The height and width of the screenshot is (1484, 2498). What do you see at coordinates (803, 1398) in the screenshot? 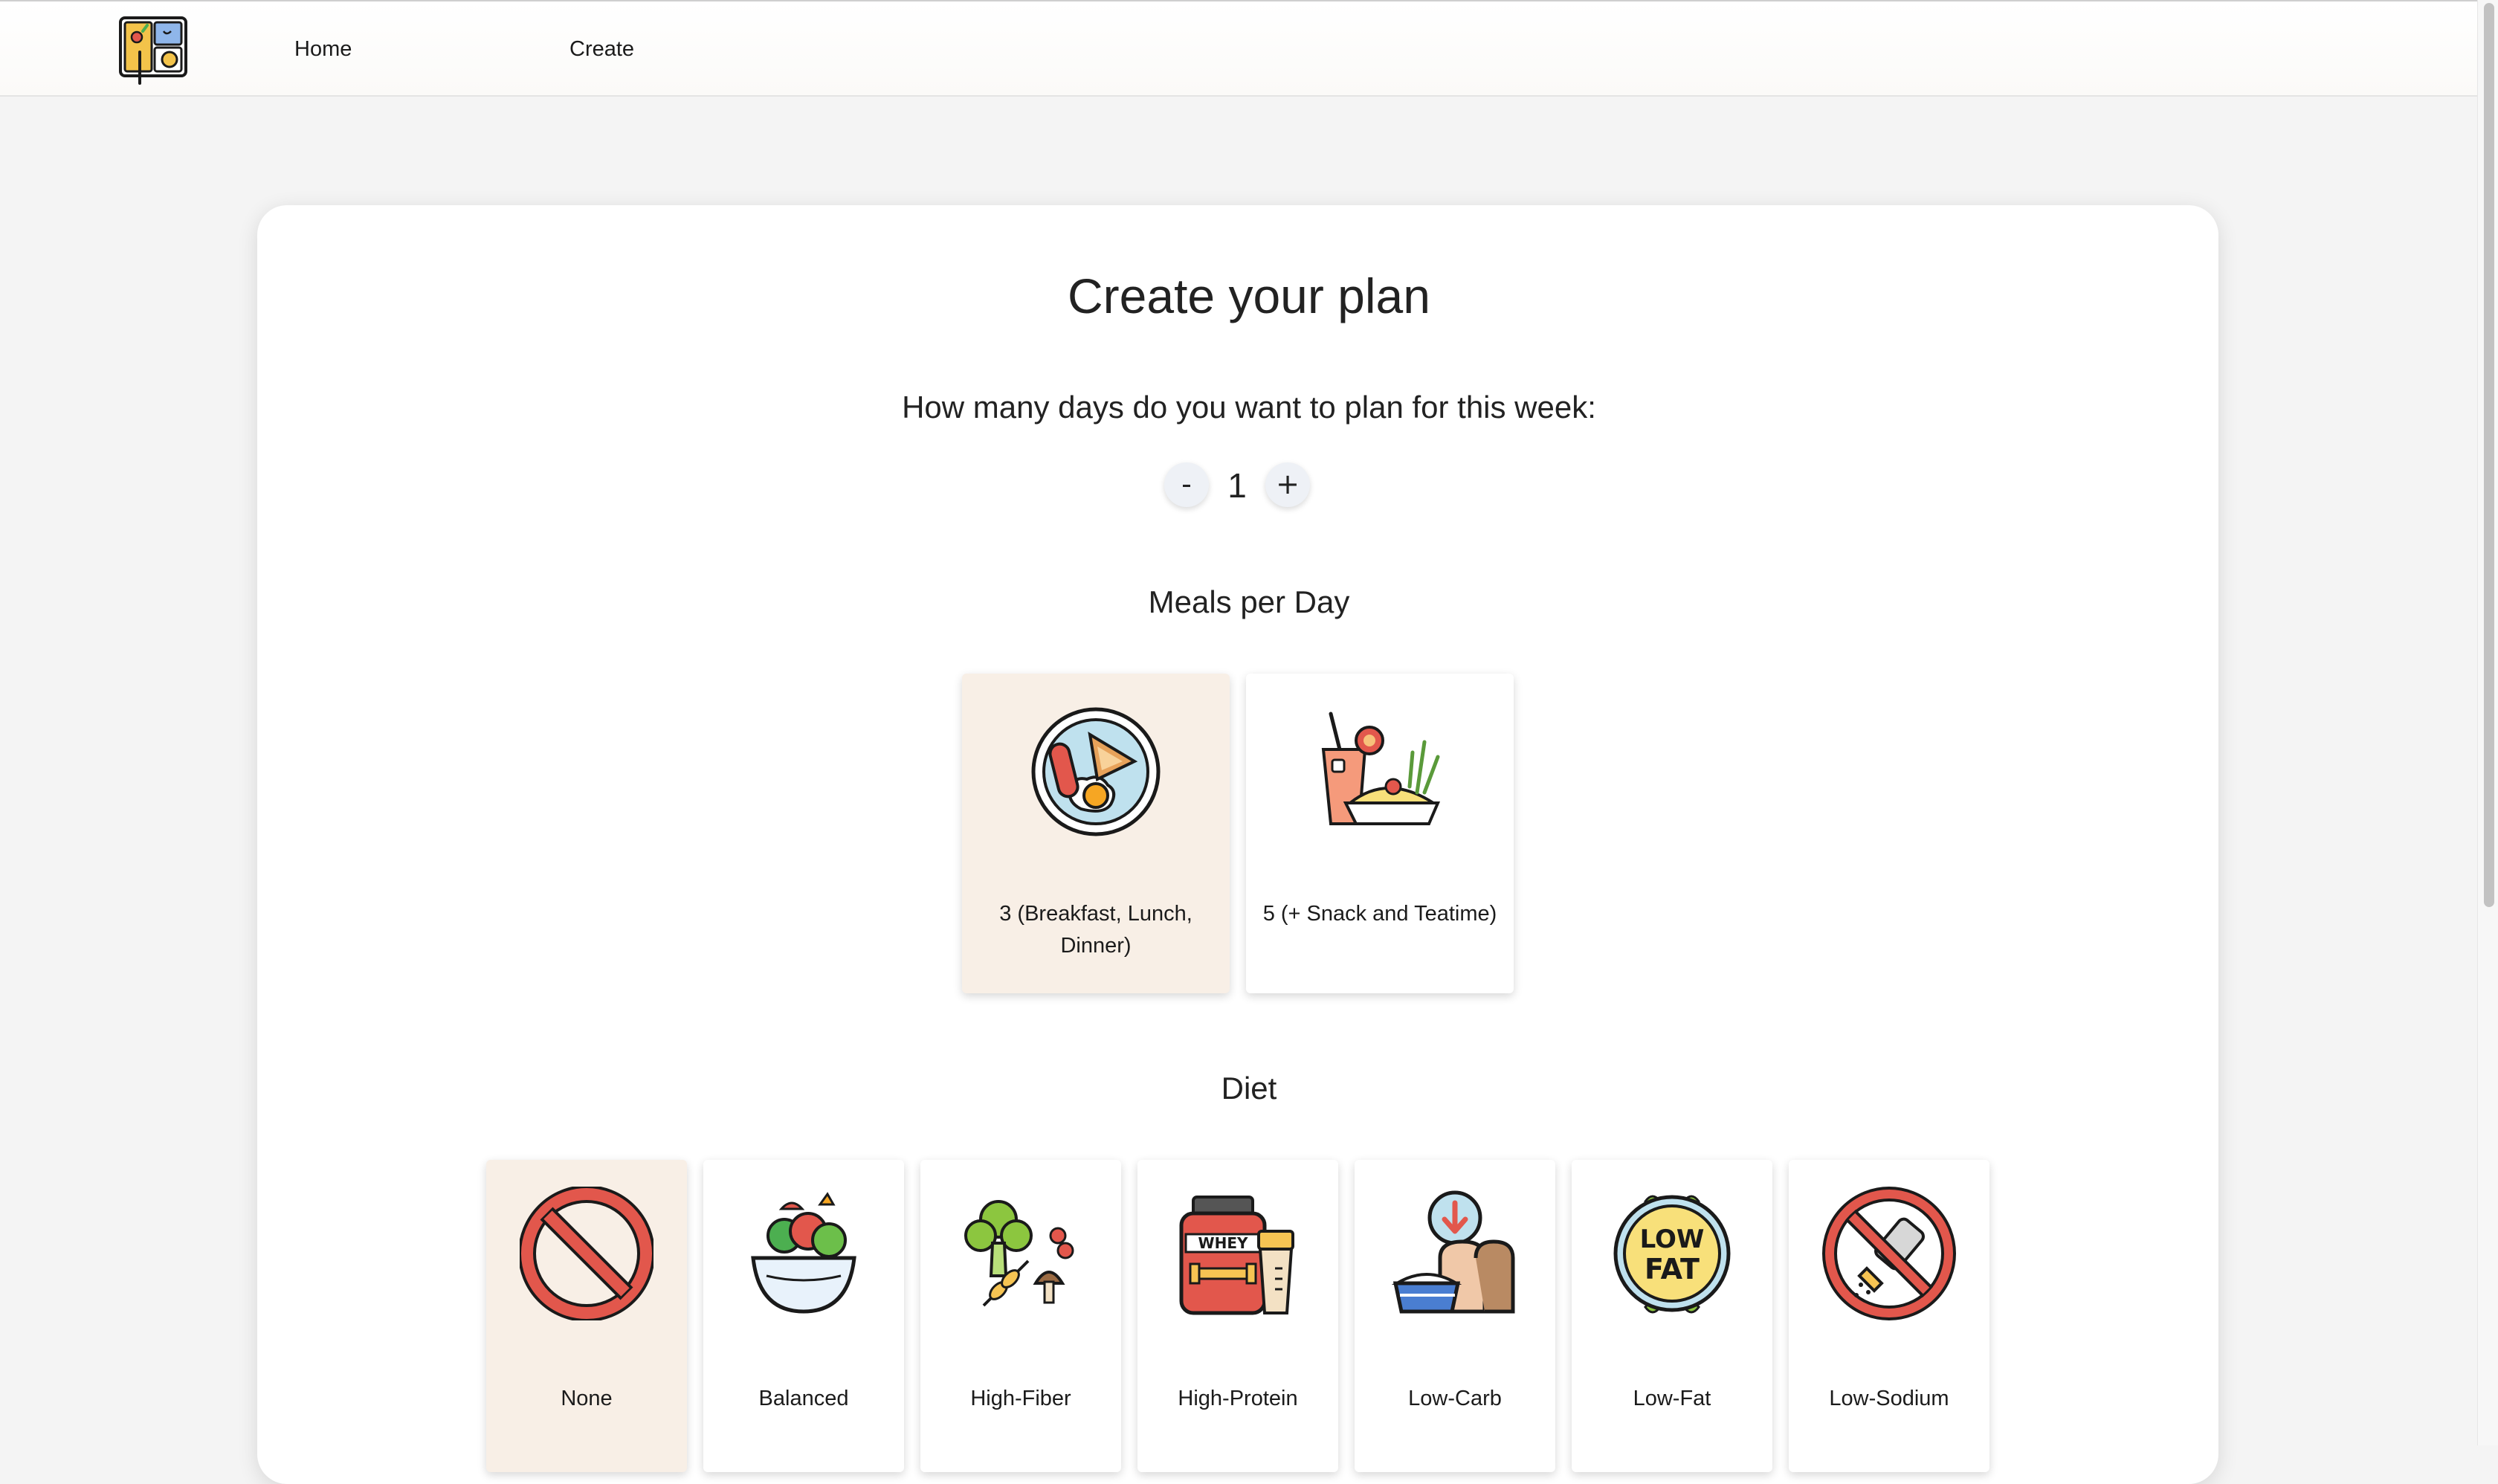
I see `diet-option-label: Balanced` at bounding box center [803, 1398].